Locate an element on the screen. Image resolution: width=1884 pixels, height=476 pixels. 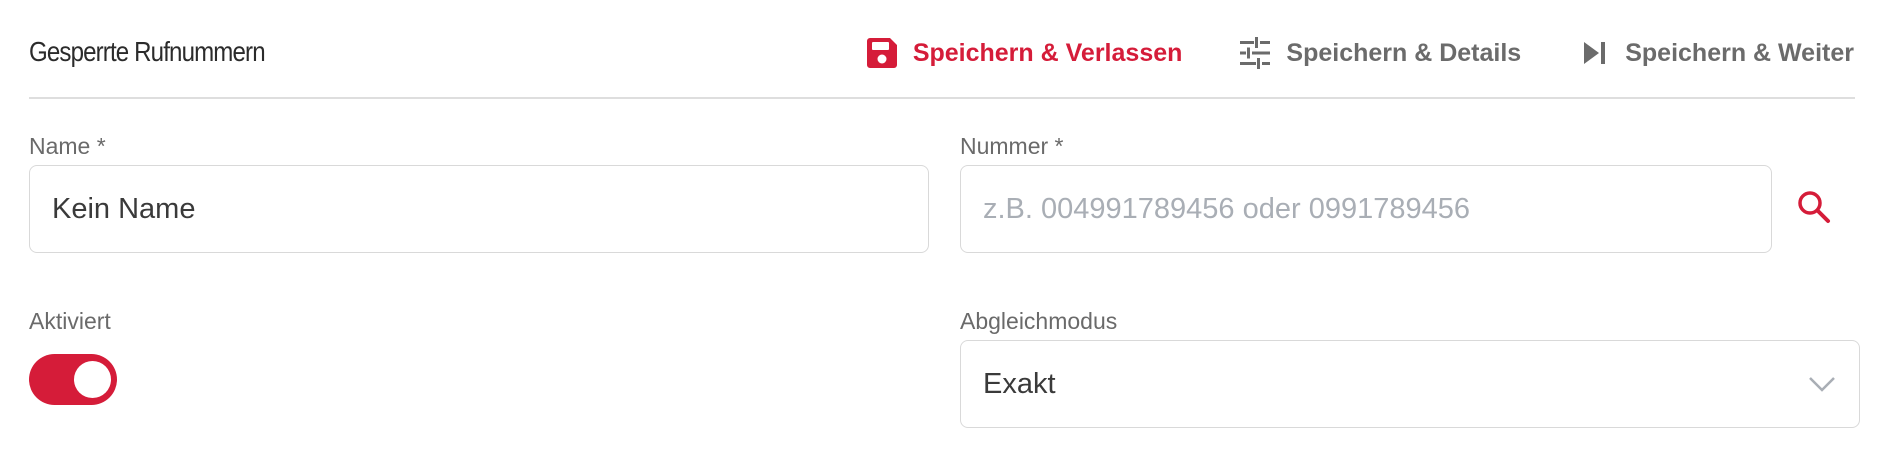
nummer-label: Nummer * is located at coordinates (1012, 146).